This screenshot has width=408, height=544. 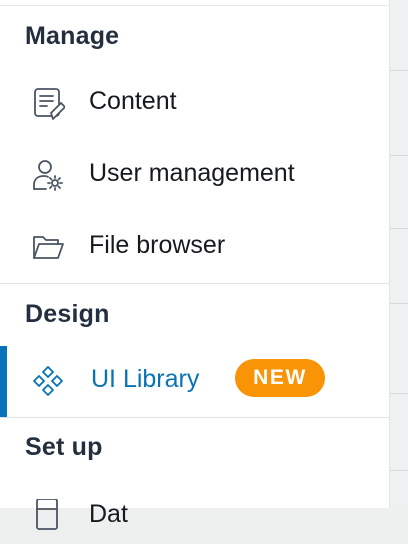 What do you see at coordinates (72, 36) in the screenshot?
I see `section-heading-manage: Manage` at bounding box center [72, 36].